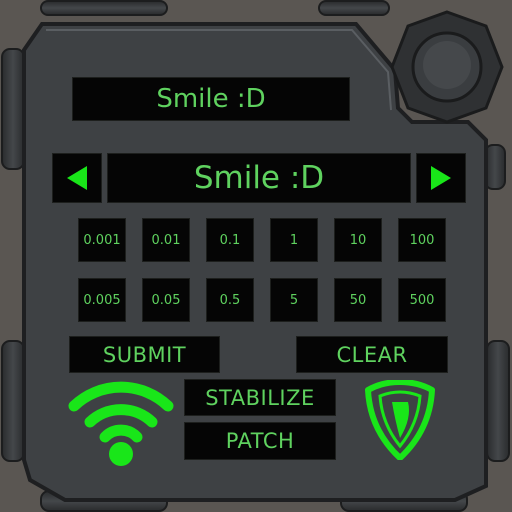 This screenshot has height=512, width=512. I want to click on clear-label: CLEAR, so click(372, 354).